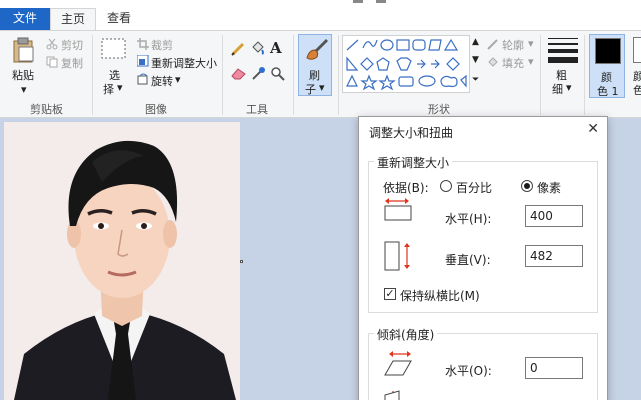 This screenshot has width=641, height=400. Describe the element at coordinates (608, 51) in the screenshot. I see `color1-swatch` at that location.